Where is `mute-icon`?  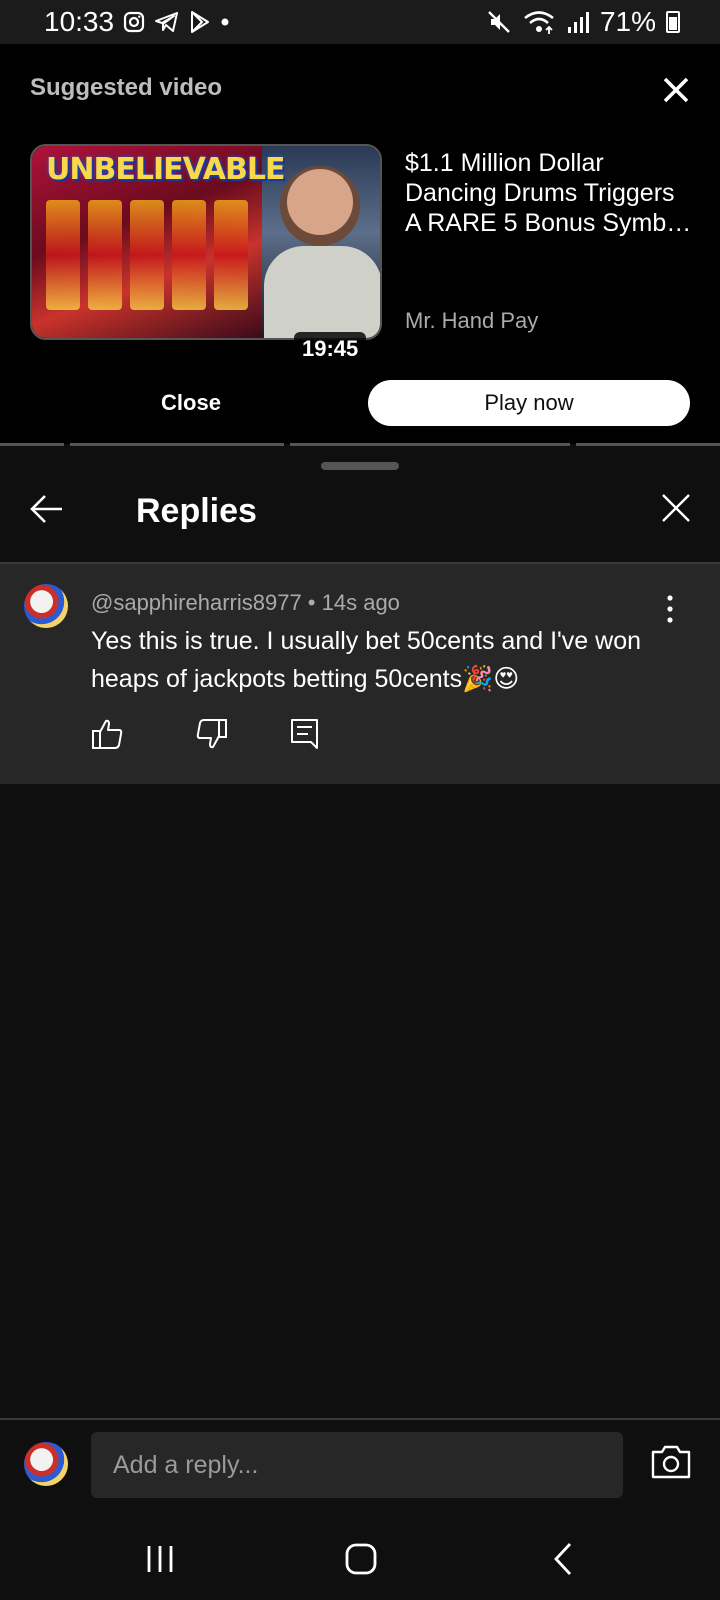 mute-icon is located at coordinates (499, 22).